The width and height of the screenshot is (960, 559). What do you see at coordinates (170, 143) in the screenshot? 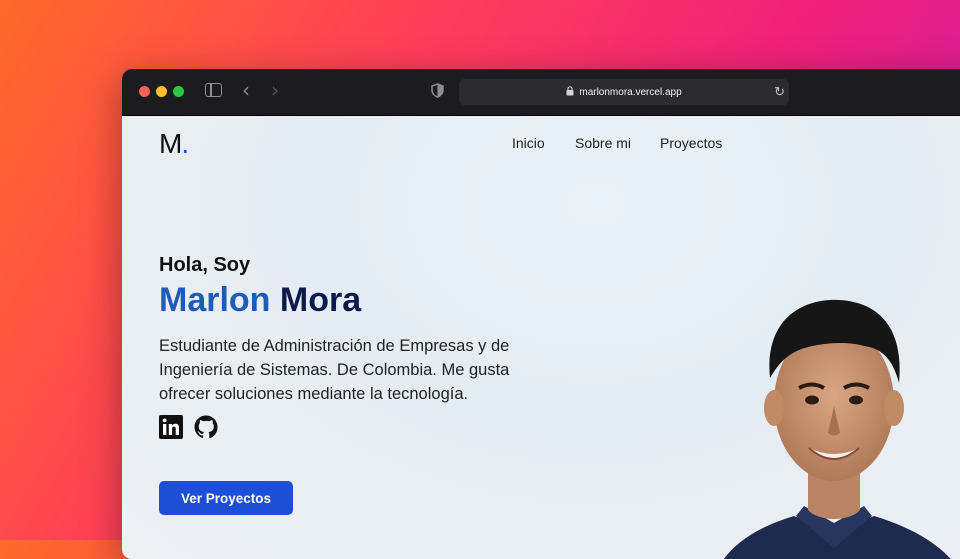
I see `logo-letter: M` at bounding box center [170, 143].